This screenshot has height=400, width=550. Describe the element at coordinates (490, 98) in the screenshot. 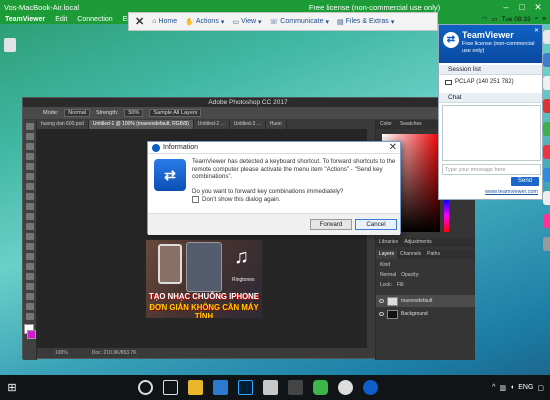

I see `chat-header: Chat` at that location.